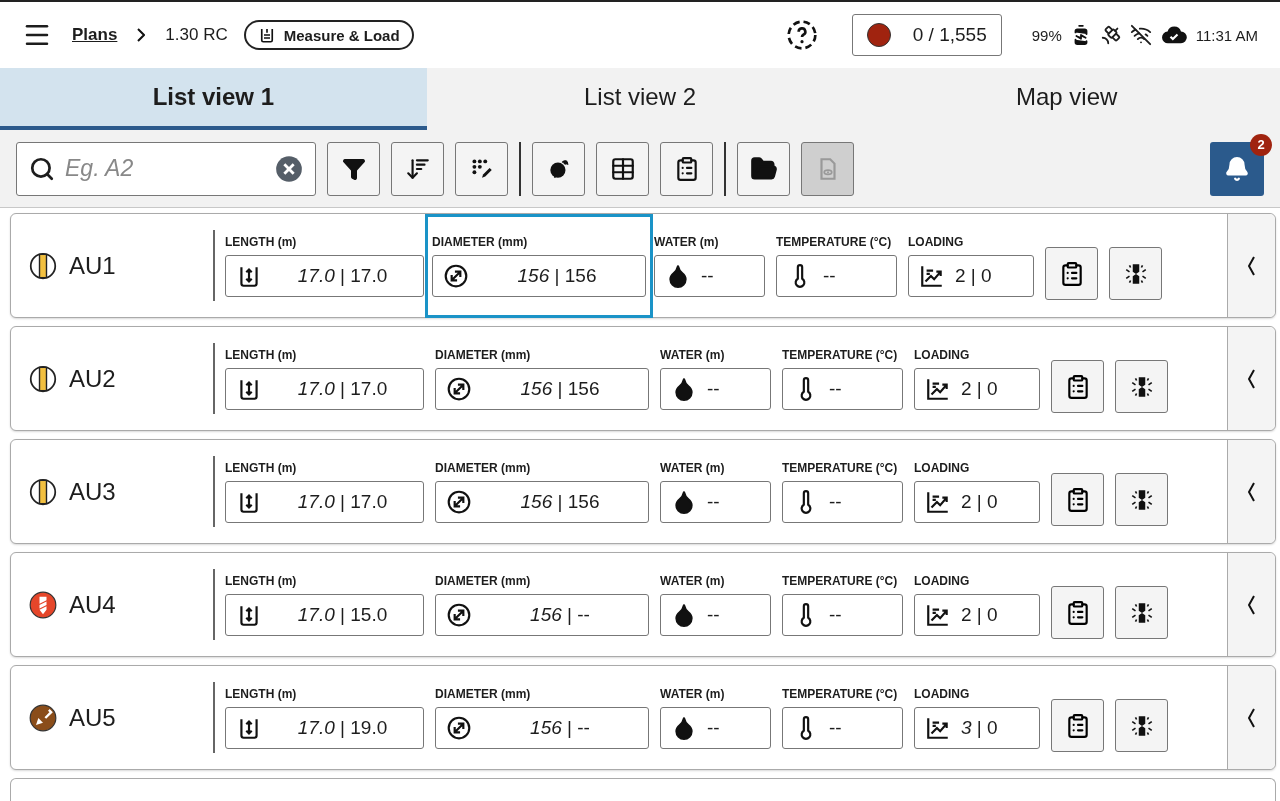  Describe the element at coordinates (92, 265) in the screenshot. I see `row-name: AU1` at that location.